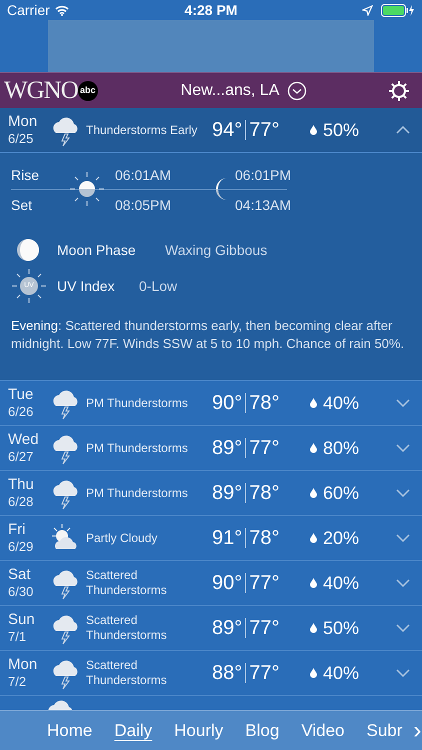 Image resolution: width=422 pixels, height=750 pixels. Describe the element at coordinates (97, 250) in the screenshot. I see `moon-phase-label: Moon Phase` at that location.